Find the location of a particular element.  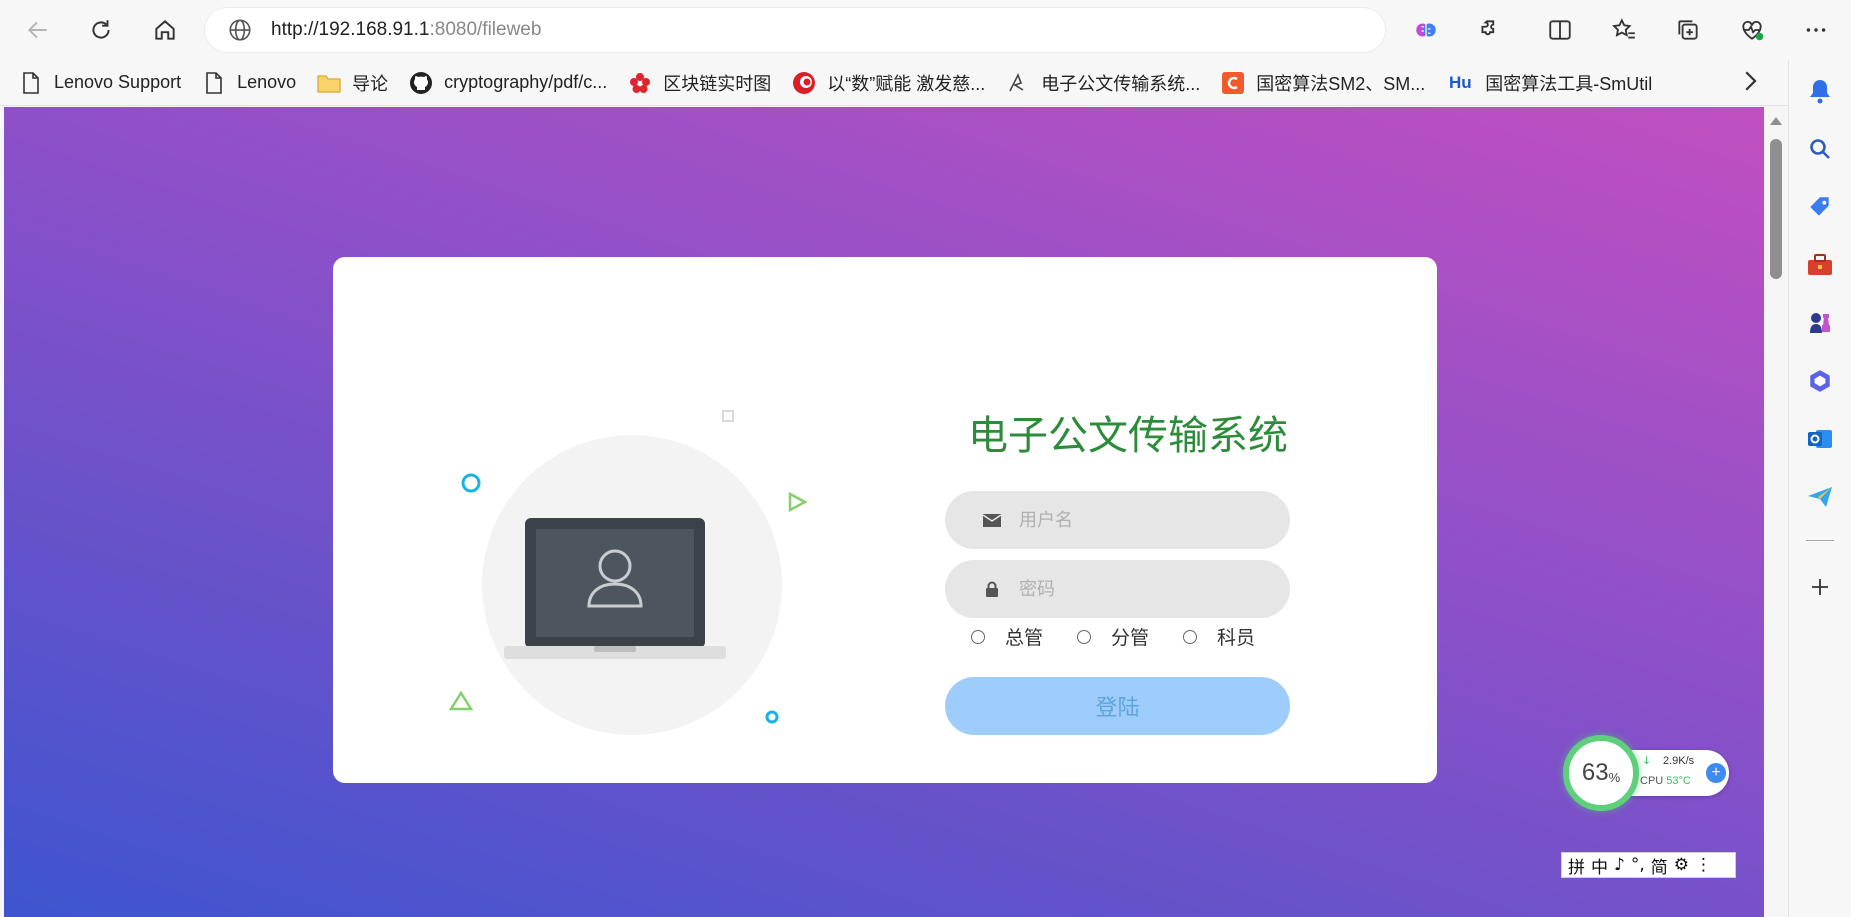

refresh-icon is located at coordinates (101, 29).